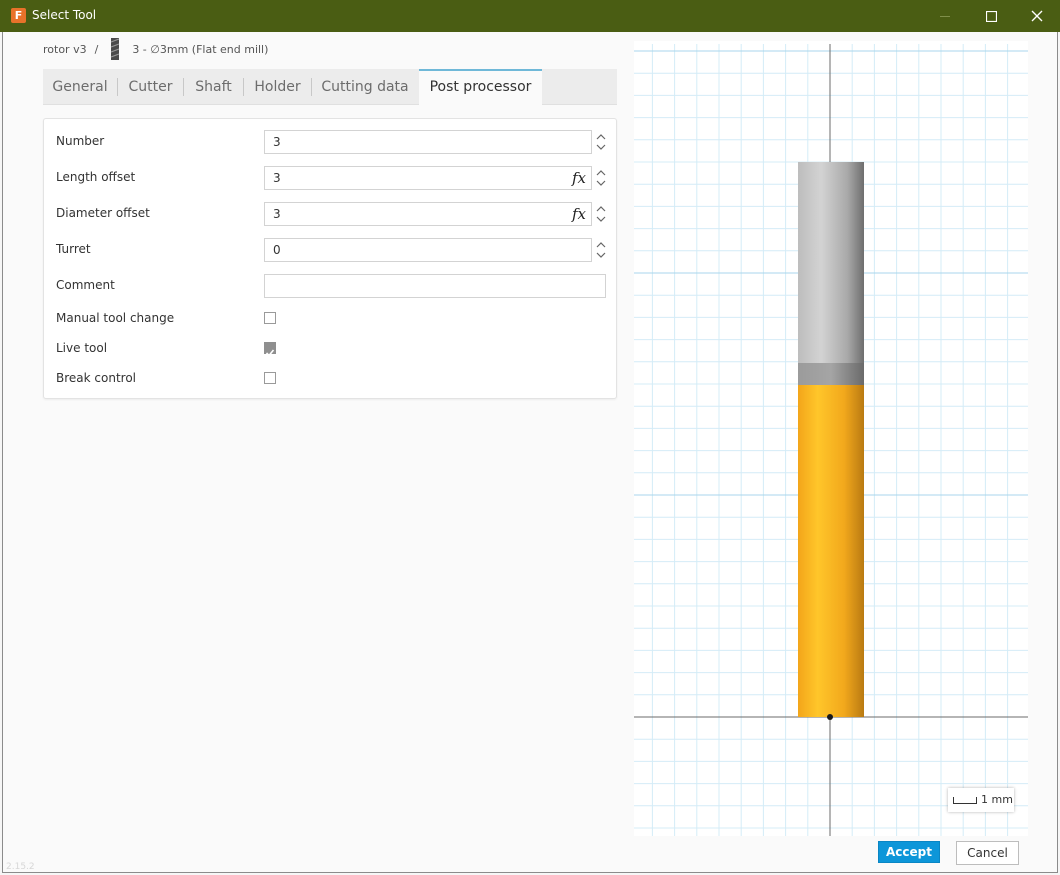 This screenshot has height=875, width=1060. I want to click on maximize-button, so click(991, 16).